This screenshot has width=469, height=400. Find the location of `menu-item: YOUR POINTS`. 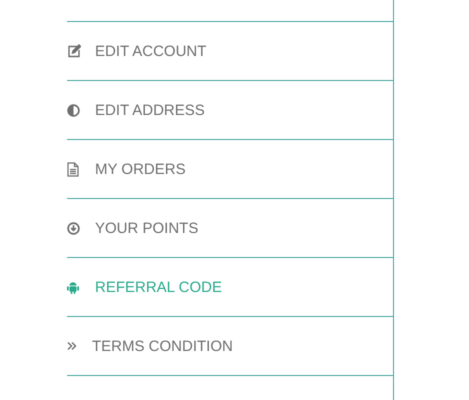

menu-item: YOUR POINTS is located at coordinates (146, 228).